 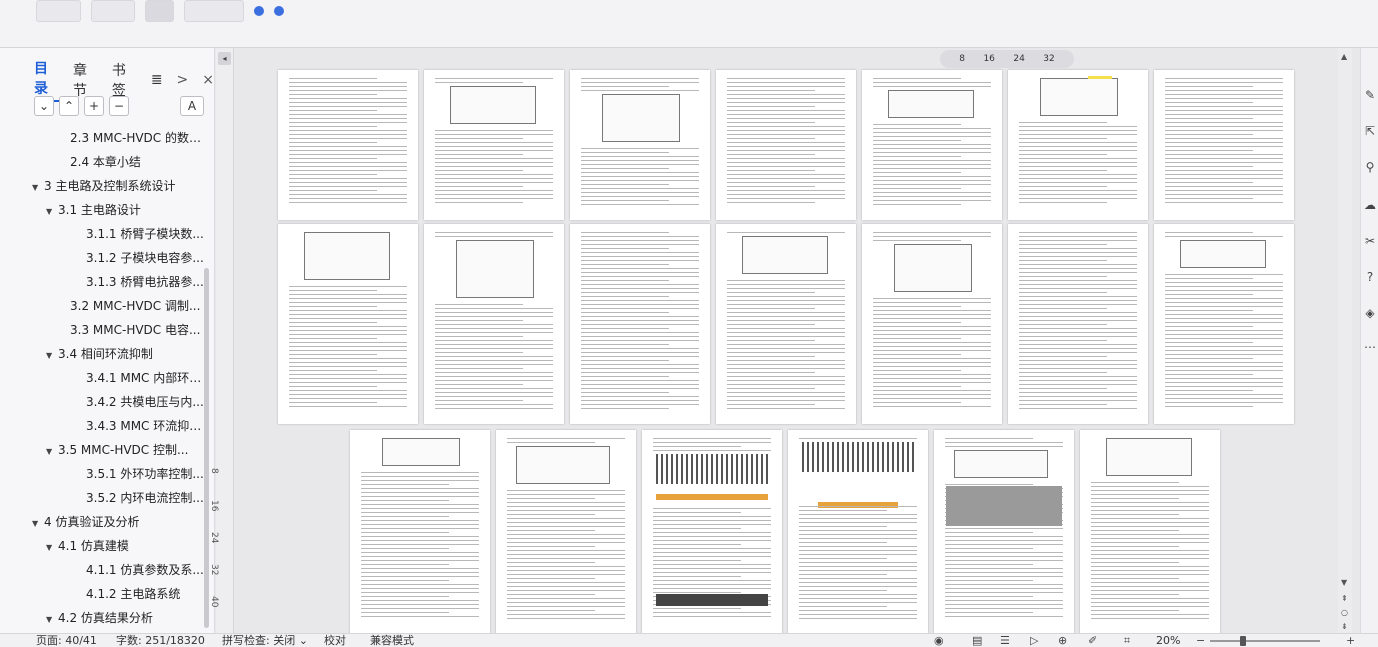 What do you see at coordinates (104, 210) in the screenshot?
I see `toc-item: ▼ 3.1 主电路设计` at bounding box center [104, 210].